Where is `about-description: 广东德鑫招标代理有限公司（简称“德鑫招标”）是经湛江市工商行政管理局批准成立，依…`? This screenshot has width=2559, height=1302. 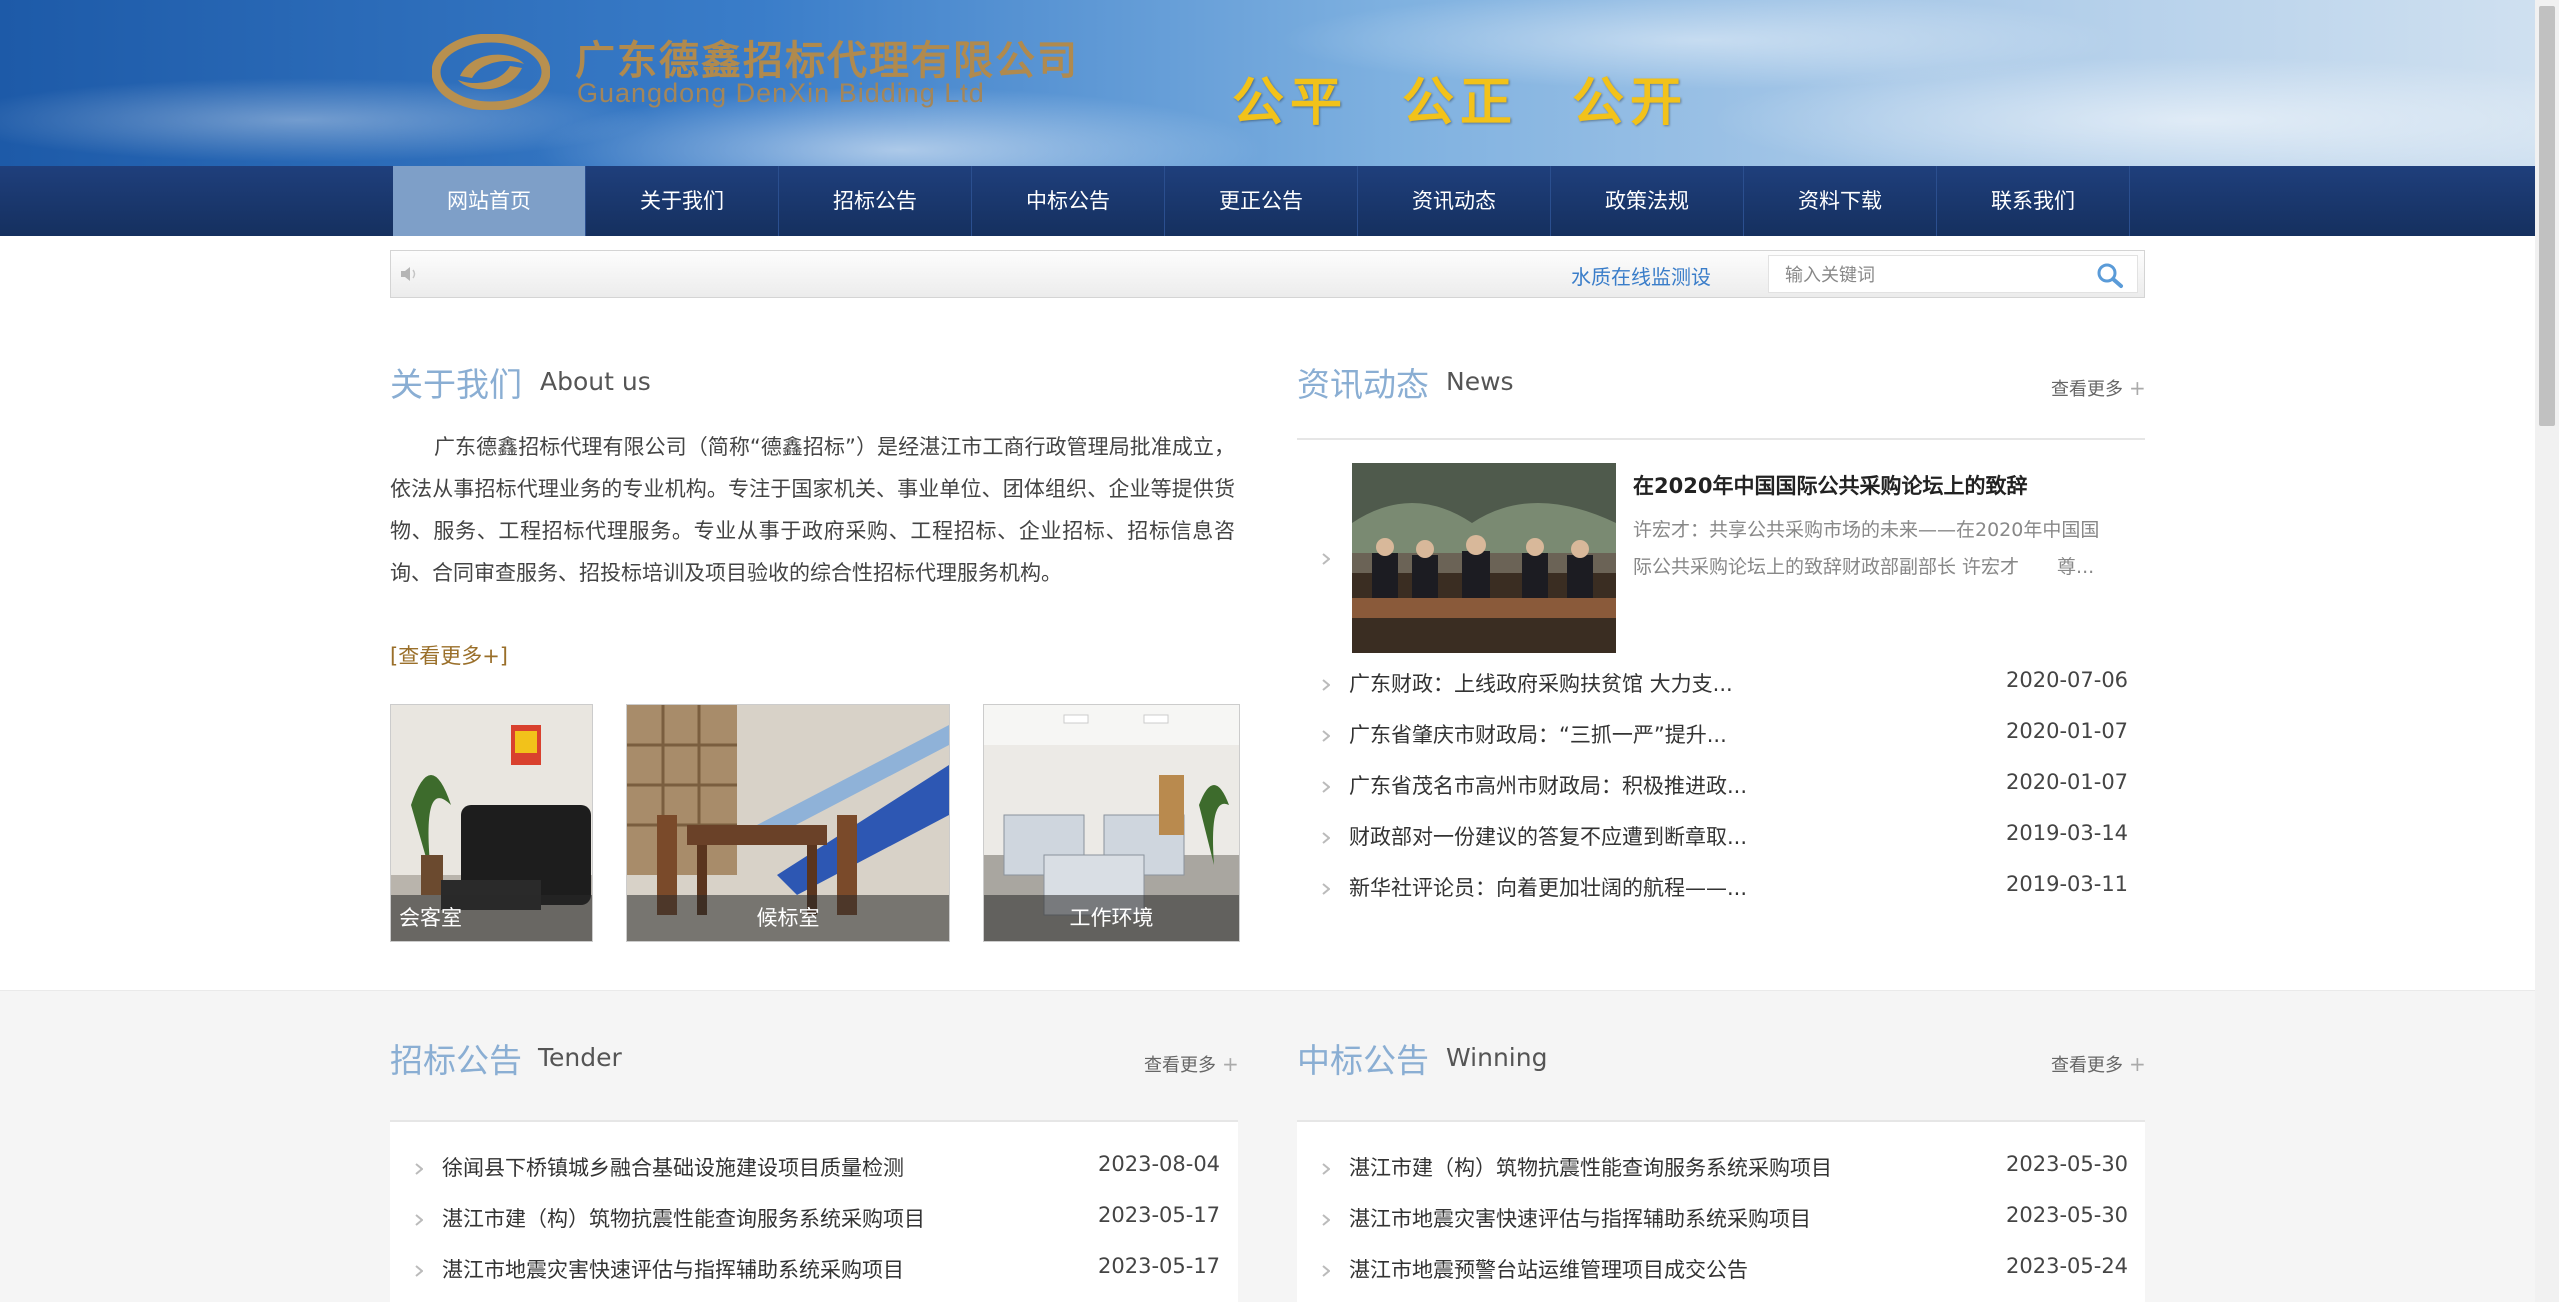
about-description: 广东德鑫招标代理有限公司（简称“德鑫招标”）是经湛江市工商行政管理局批准成立，依… is located at coordinates (812, 510).